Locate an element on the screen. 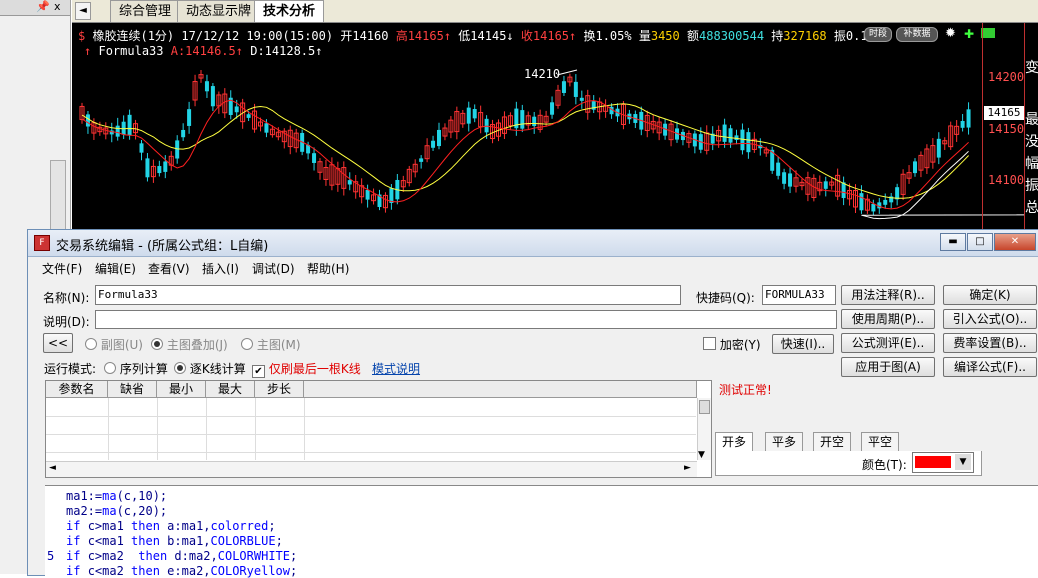 The height and width of the screenshot is (578, 1038). fee-settings-button: 费率设置(B).. is located at coordinates (990, 343).